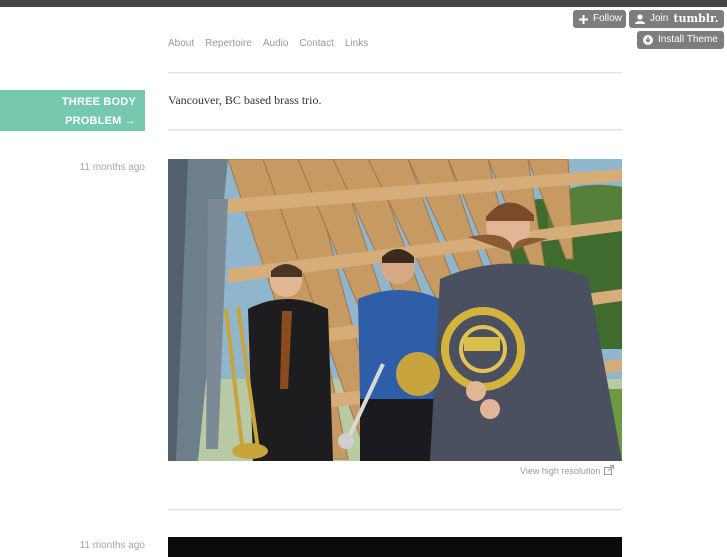 This screenshot has height=557, width=727. I want to click on install-theme-button: Install Theme, so click(680, 40).